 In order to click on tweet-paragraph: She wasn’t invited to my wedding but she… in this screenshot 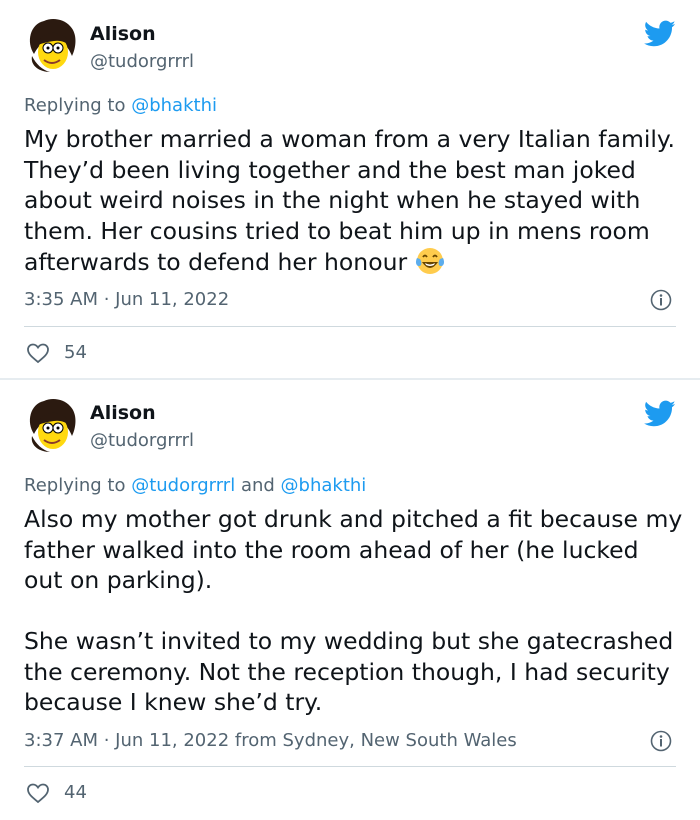, I will do `click(349, 671)`.